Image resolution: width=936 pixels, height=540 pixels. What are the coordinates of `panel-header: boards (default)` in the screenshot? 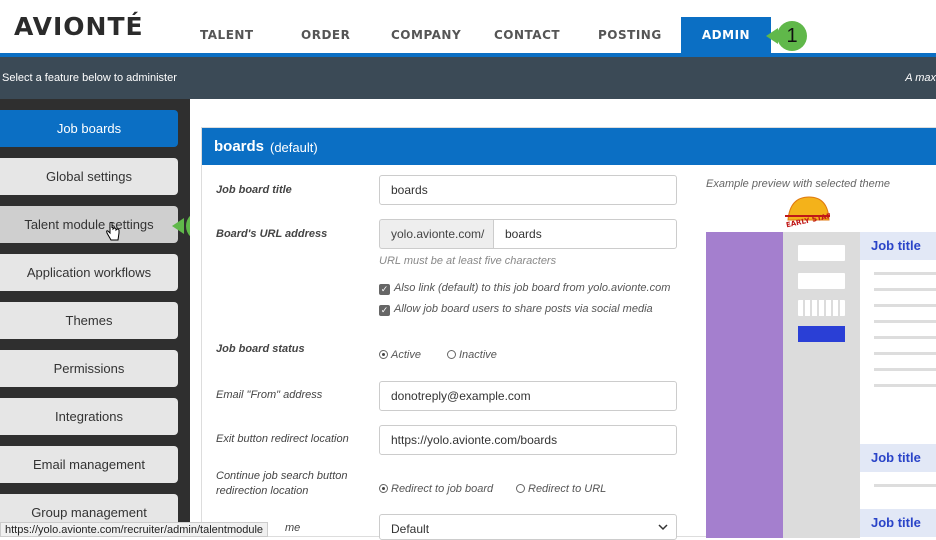 It's located at (569, 146).